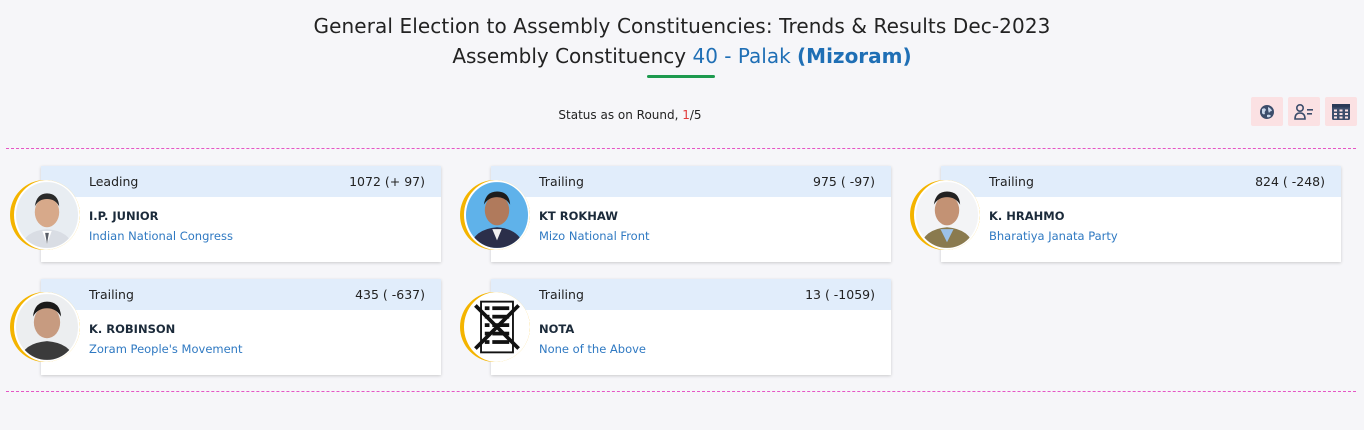 This screenshot has width=1364, height=430. Describe the element at coordinates (132, 329) in the screenshot. I see `candidate-name: K. ROBINSON` at that location.